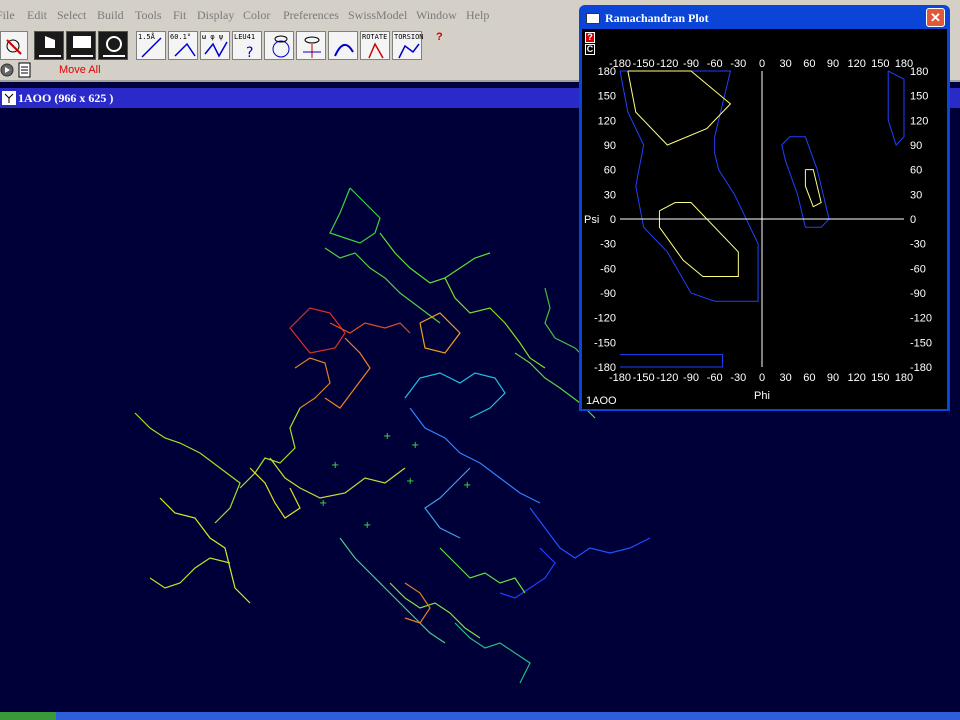  Describe the element at coordinates (408, 45) in the screenshot. I see `torsion-button: TORSION` at that location.